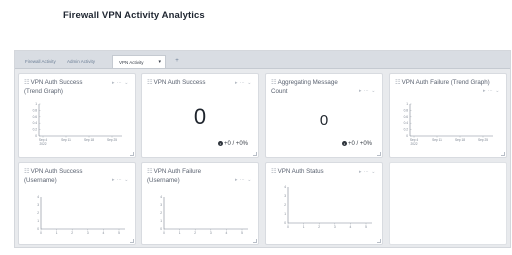 This screenshot has height=255, width=512. What do you see at coordinates (442, 82) in the screenshot?
I see `panel-title: ☷VPN Auth Failure (Trend Graph)` at bounding box center [442, 82].